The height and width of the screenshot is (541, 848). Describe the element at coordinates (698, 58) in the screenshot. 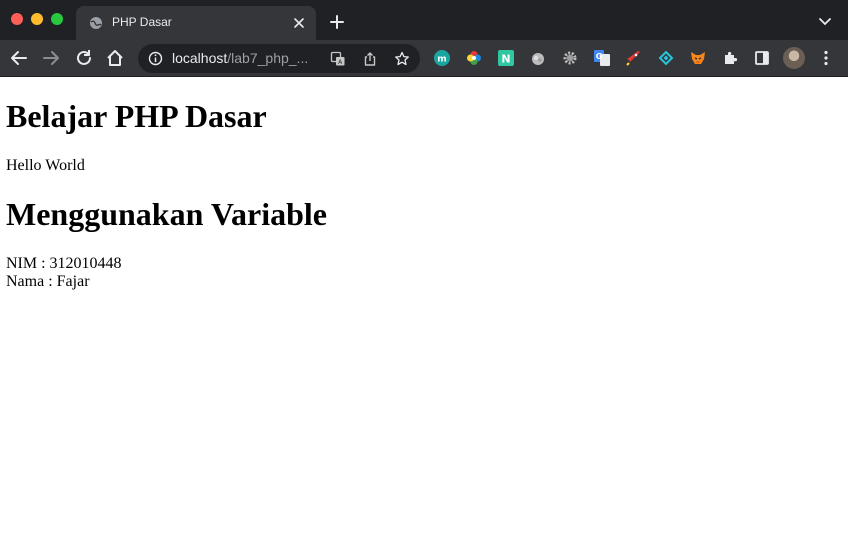

I see `extension-fox-icon` at that location.